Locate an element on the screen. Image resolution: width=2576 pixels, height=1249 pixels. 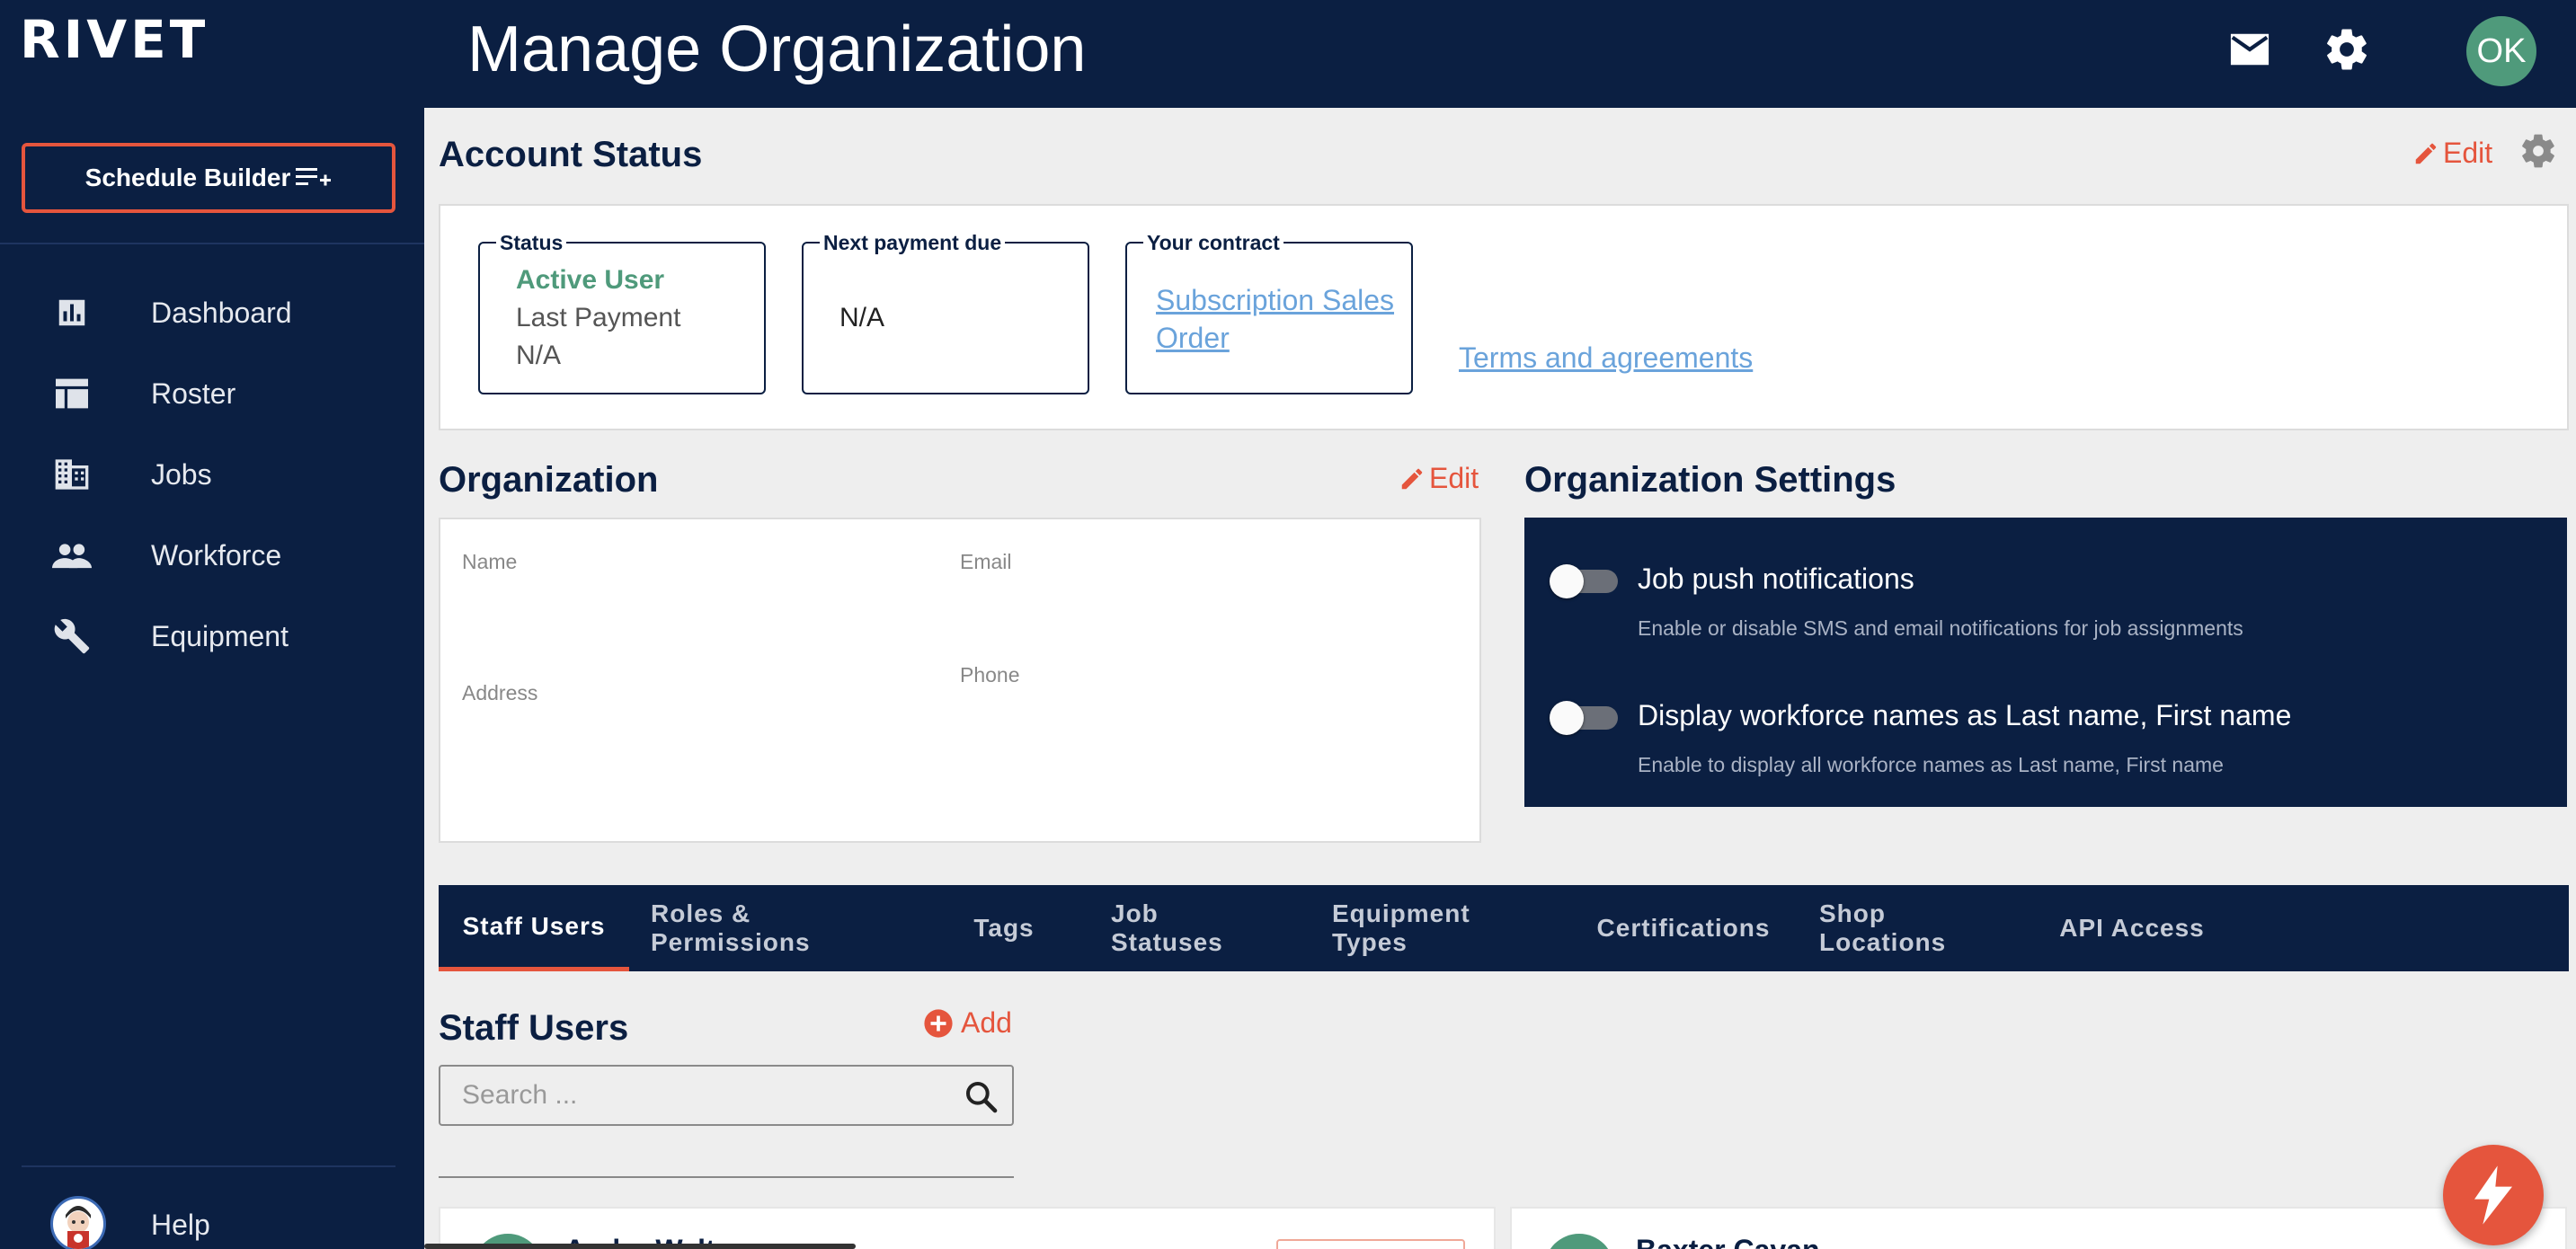
status-badge: Active User is located at coordinates (590, 280).